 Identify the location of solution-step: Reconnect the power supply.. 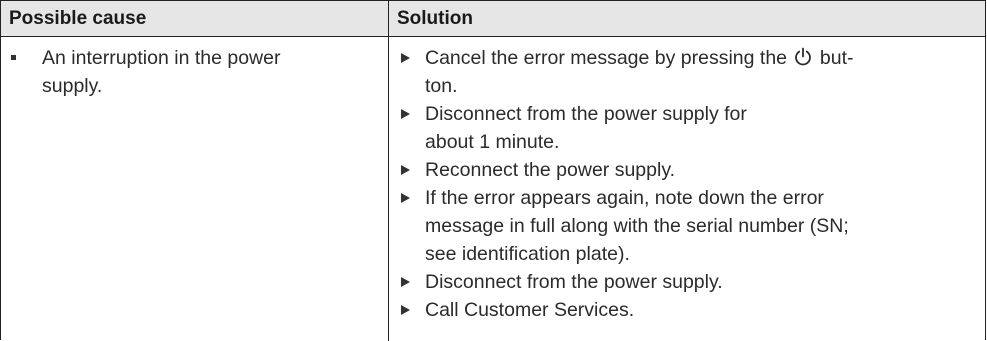
(689, 170).